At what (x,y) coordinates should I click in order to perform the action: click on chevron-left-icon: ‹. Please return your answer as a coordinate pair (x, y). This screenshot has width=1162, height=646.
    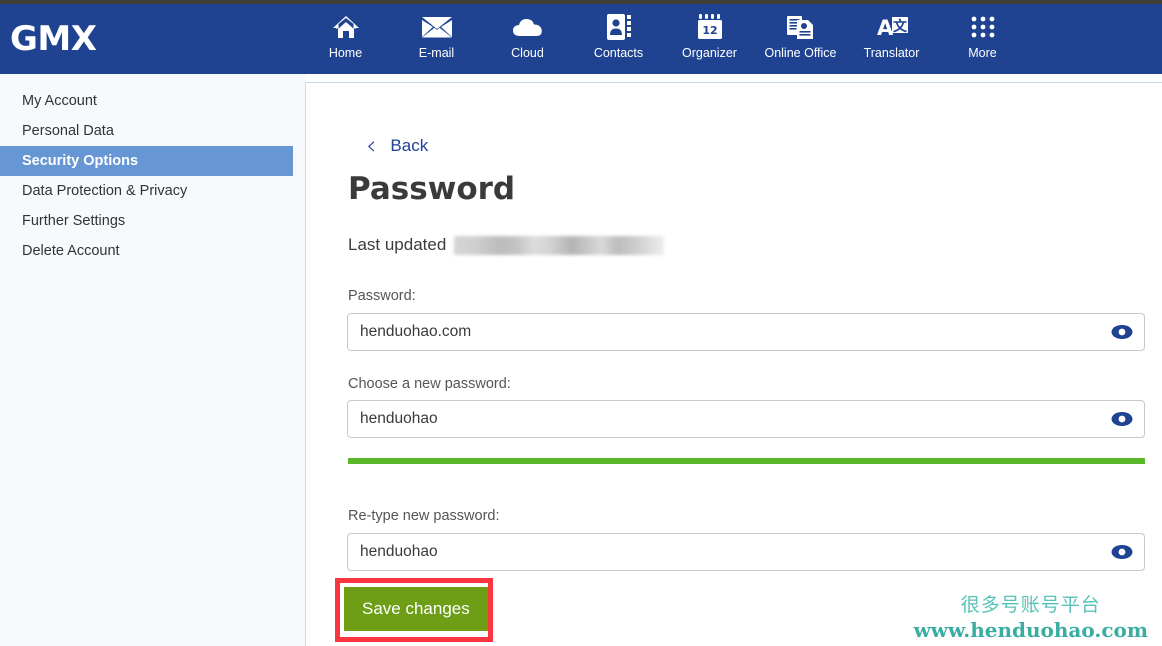
    Looking at the image, I should click on (371, 146).